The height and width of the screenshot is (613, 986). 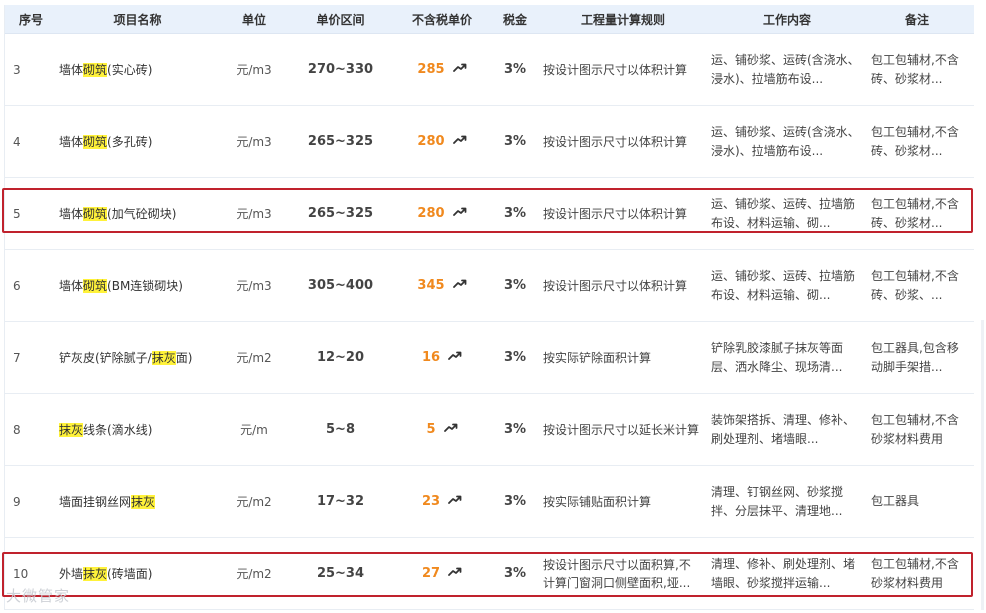 I want to click on header-range: 单价区间, so click(x=340, y=19).